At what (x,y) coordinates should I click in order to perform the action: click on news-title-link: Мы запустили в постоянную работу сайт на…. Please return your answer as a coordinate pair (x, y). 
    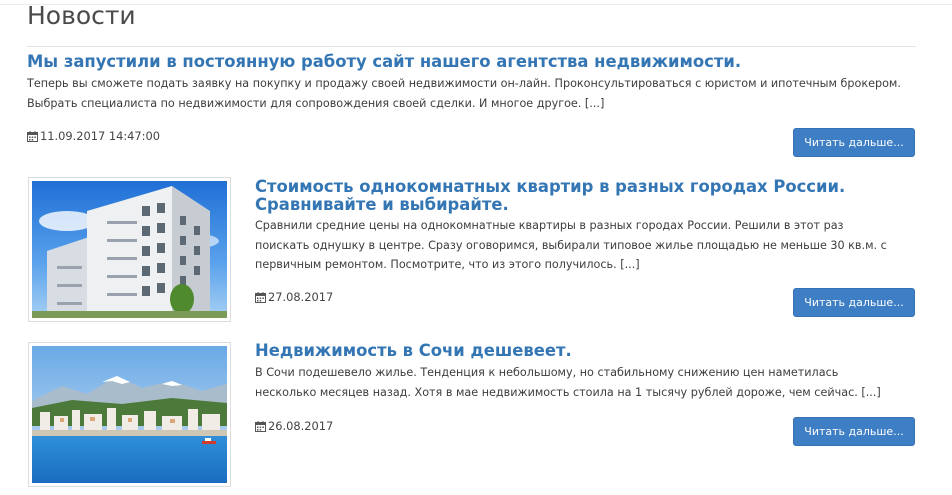
    Looking at the image, I should click on (384, 62).